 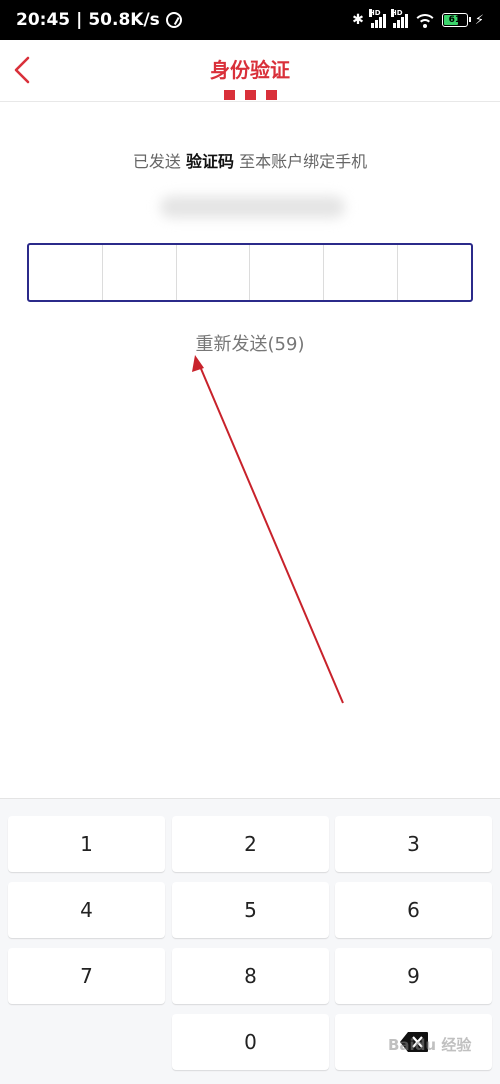 I want to click on battery-icon: 61, so click(x=456, y=20).